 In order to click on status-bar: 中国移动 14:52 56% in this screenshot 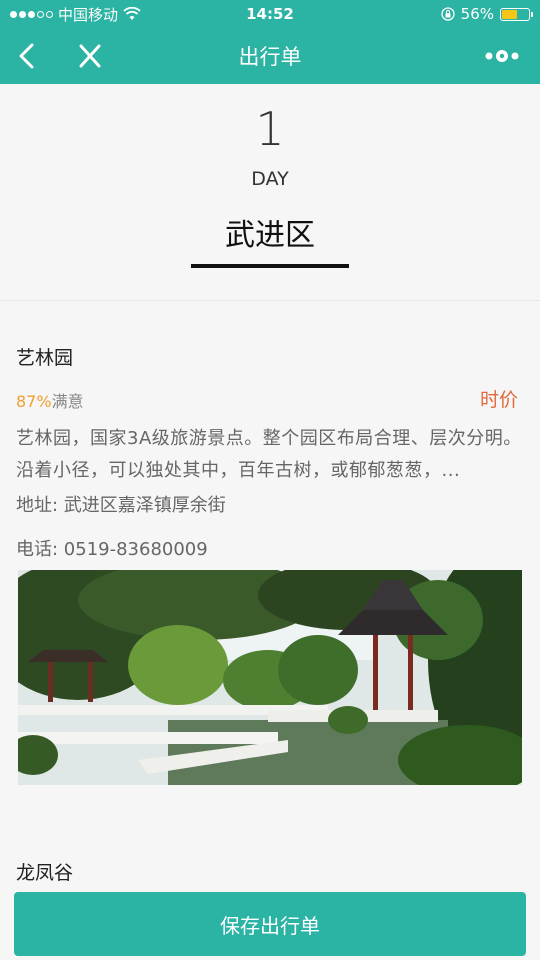, I will do `click(270, 14)`.